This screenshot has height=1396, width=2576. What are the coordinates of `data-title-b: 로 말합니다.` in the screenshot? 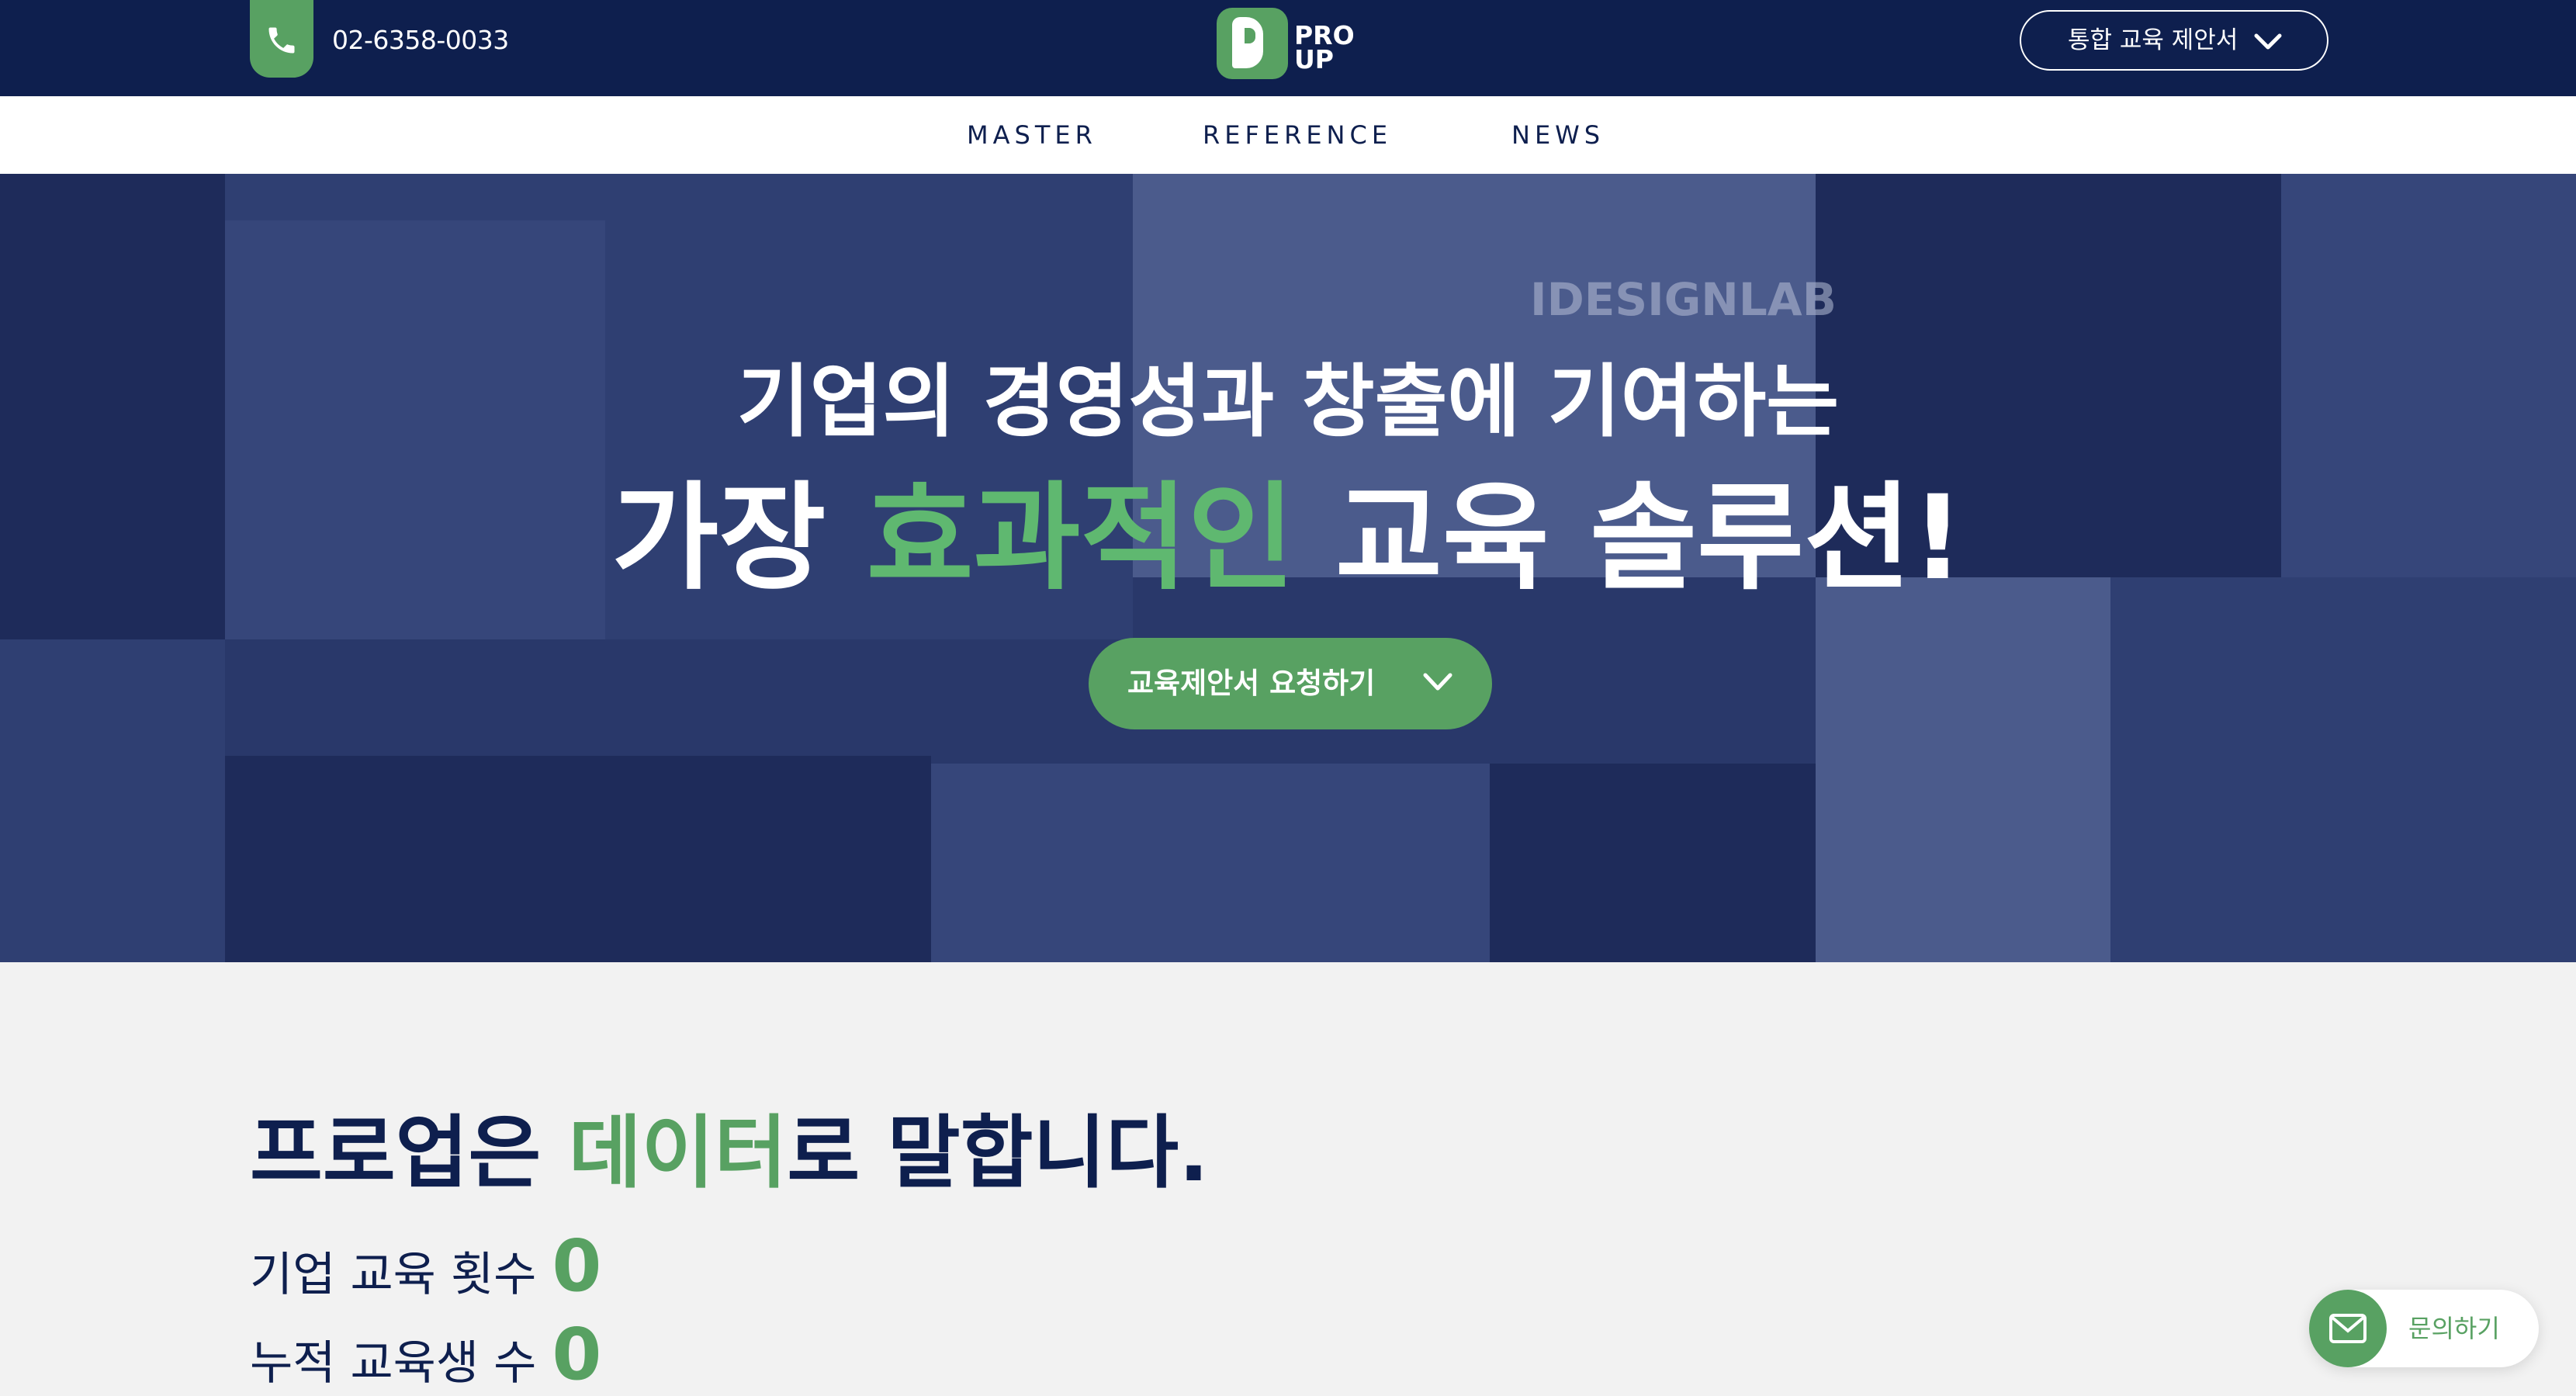 It's located at (998, 1153).